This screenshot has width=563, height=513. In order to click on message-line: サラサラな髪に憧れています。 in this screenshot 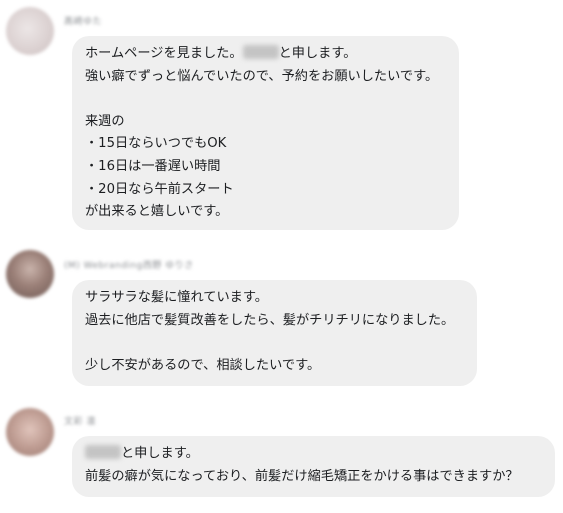, I will do `click(176, 297)`.